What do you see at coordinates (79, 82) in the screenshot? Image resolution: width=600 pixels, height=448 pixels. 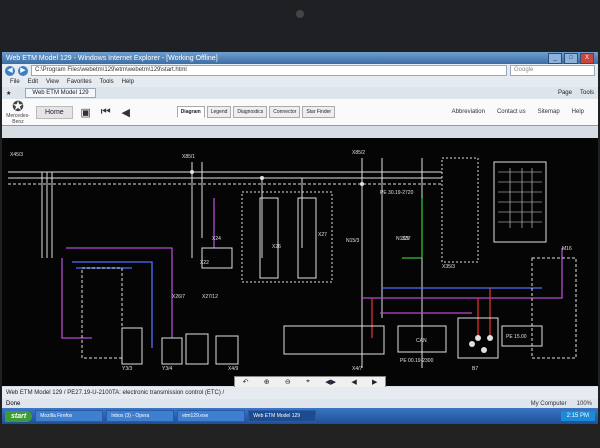 I see `menu-favorites: Favorites` at bounding box center [79, 82].